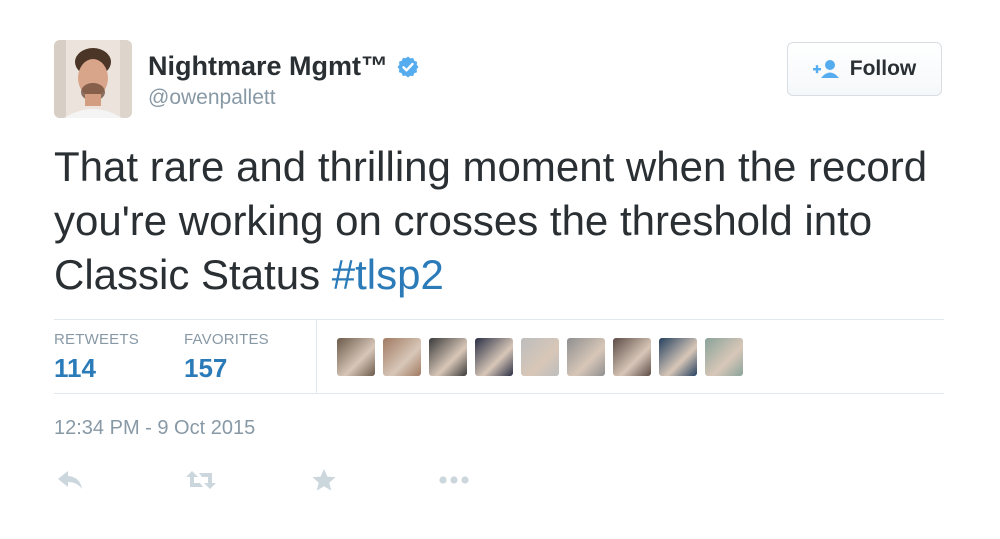  Describe the element at coordinates (499, 393) in the screenshot. I see `divider-bottom` at that location.